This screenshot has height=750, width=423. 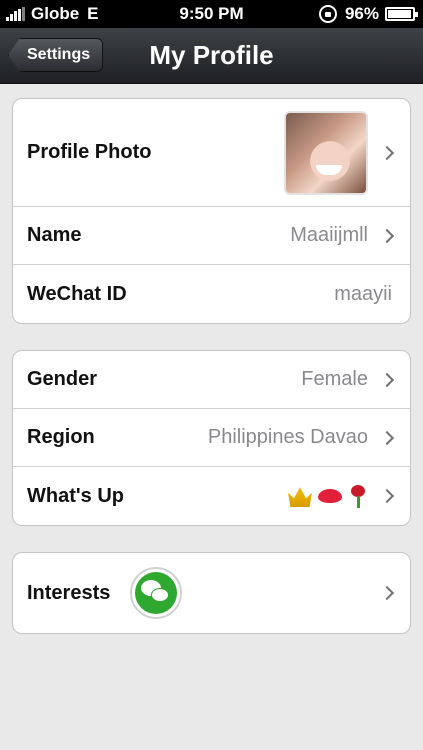 What do you see at coordinates (69, 592) in the screenshot?
I see `row-label: Interests` at bounding box center [69, 592].